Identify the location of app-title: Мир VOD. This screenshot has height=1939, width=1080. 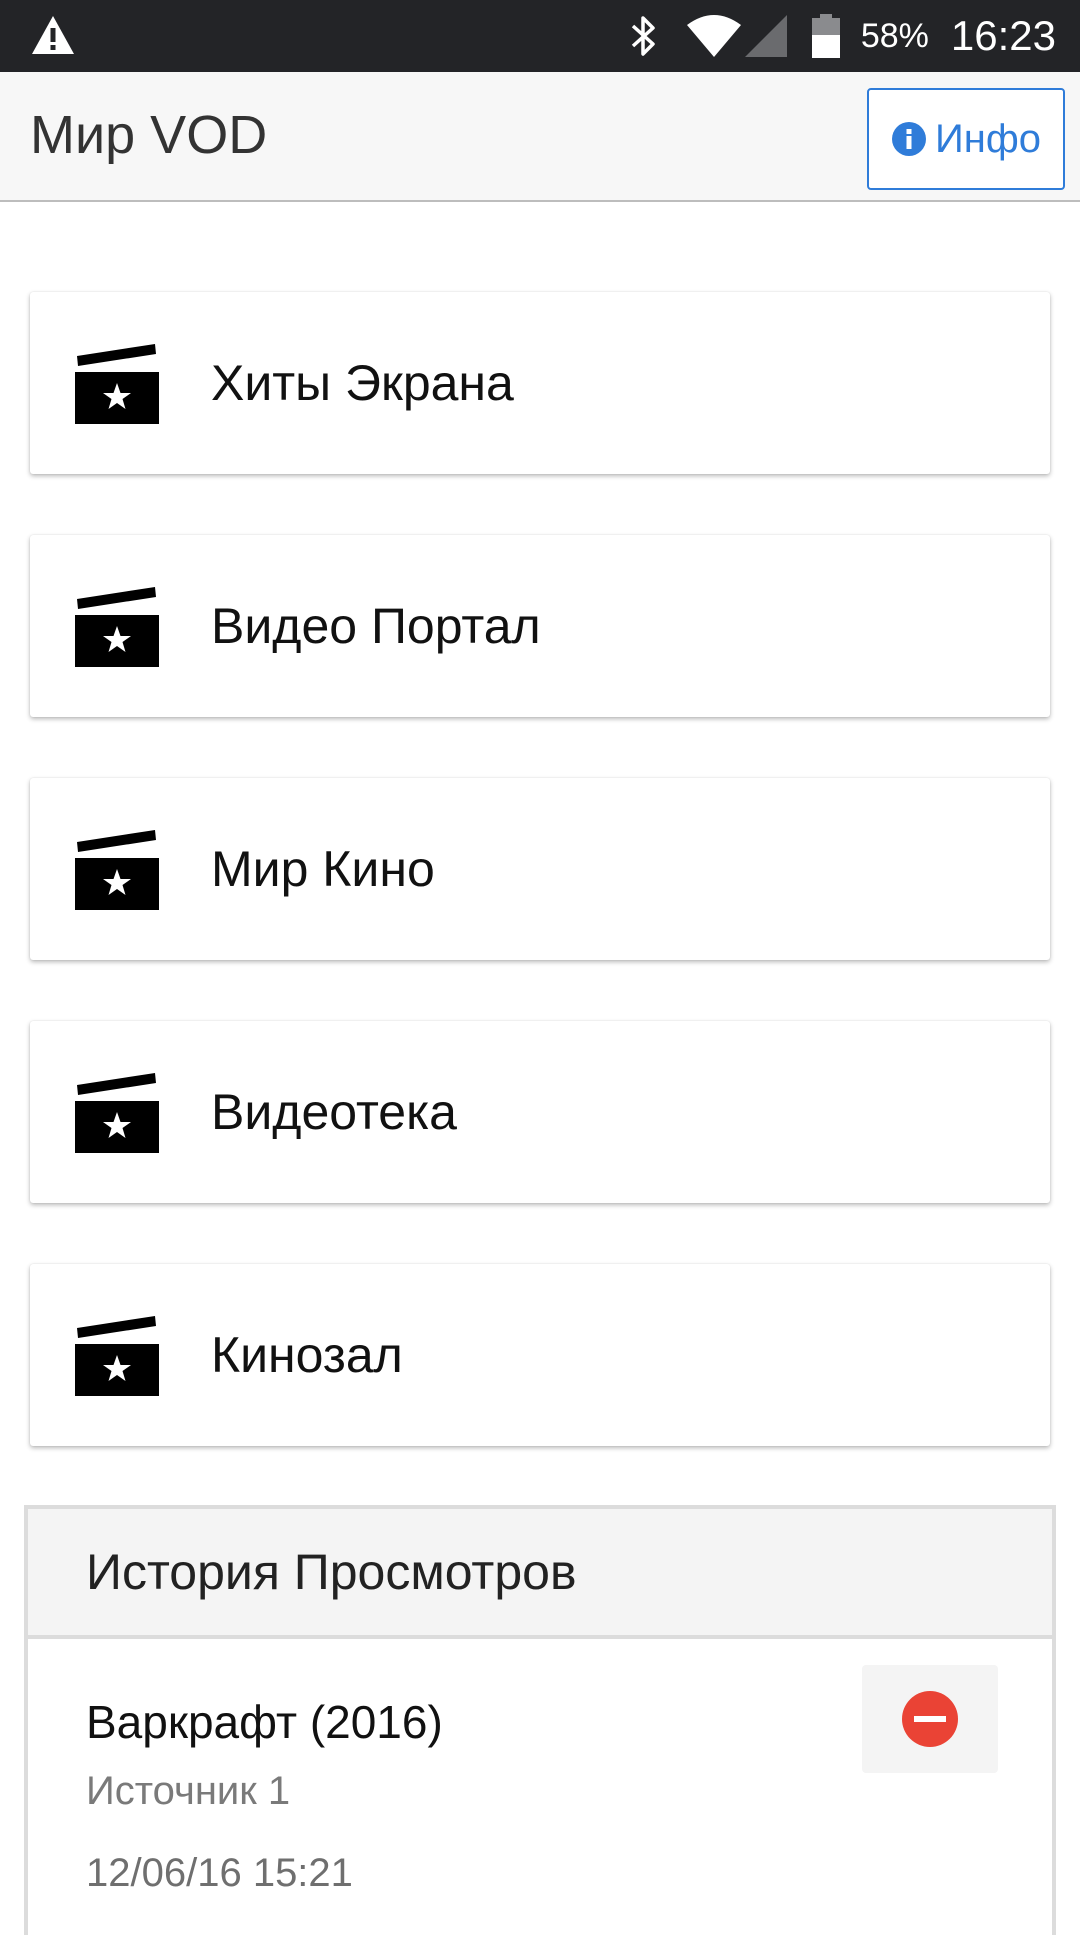
(149, 135).